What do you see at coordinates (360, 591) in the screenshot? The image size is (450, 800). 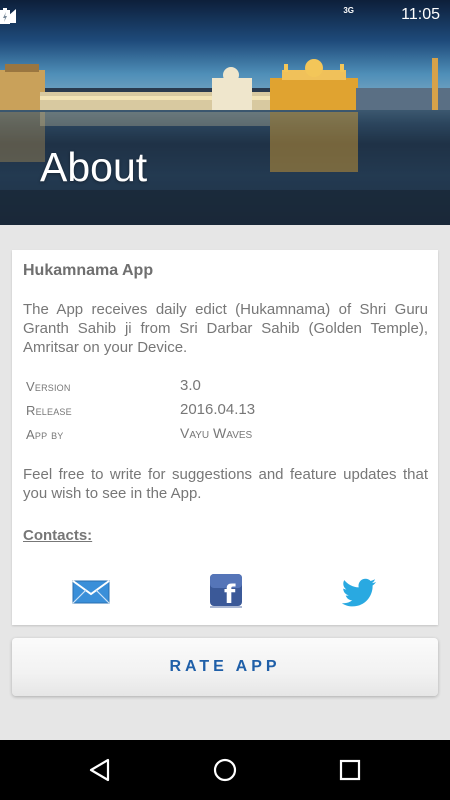 I see `twitter-icon` at bounding box center [360, 591].